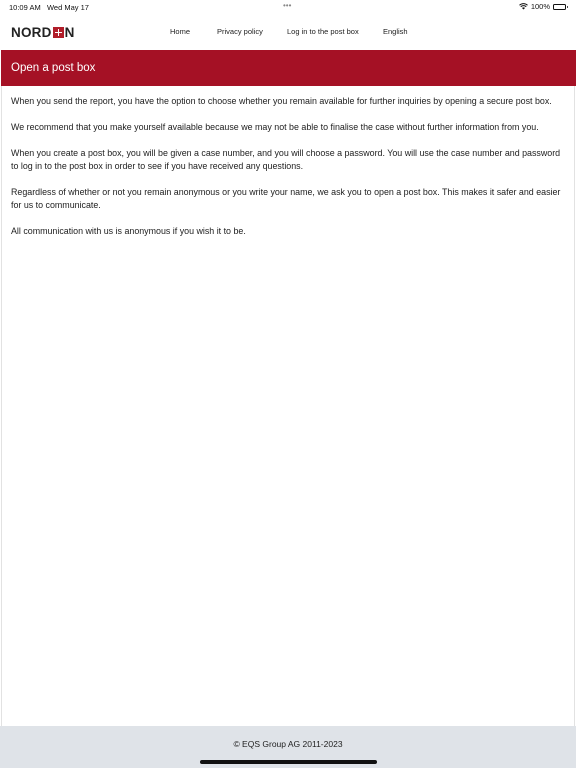 This screenshot has height=768, width=576. I want to click on status-bar: 10:09 AM Wed May 17 ••• 100%, so click(288, 7).